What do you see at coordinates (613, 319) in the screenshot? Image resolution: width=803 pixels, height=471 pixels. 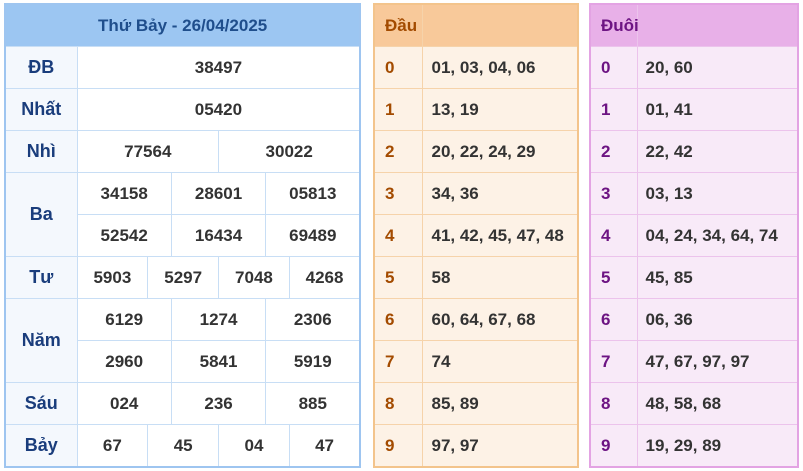 I see `duoi-digit: 6` at bounding box center [613, 319].